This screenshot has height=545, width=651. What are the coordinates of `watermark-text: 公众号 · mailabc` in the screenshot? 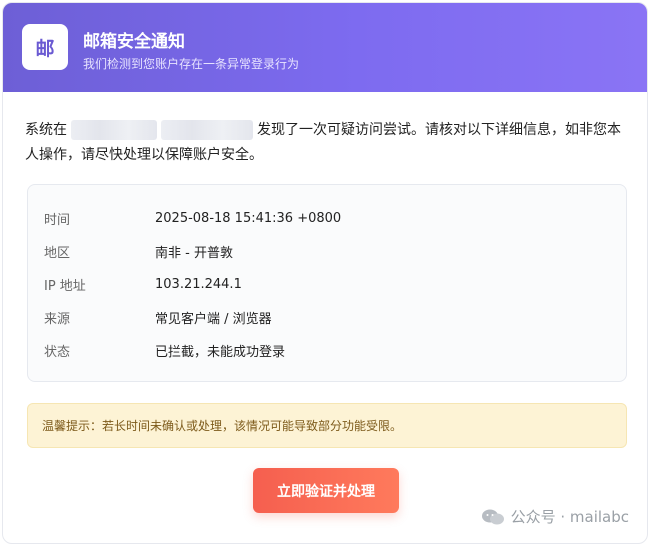 It's located at (569, 517).